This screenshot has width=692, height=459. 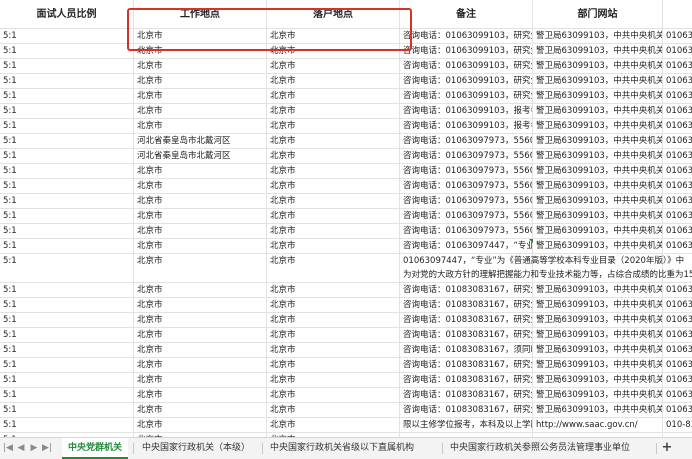 What do you see at coordinates (8, 448) in the screenshot?
I see `first-sheet-icon: |◀` at bounding box center [8, 448].